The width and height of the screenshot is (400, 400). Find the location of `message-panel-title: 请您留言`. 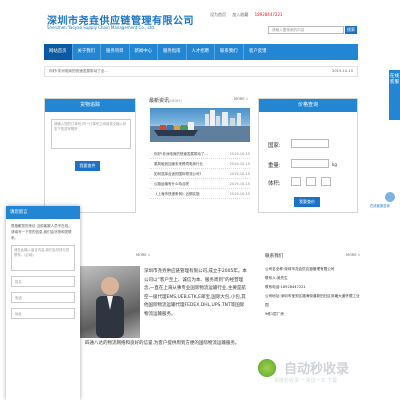

message-panel-title: 请您留言 is located at coordinates (43, 212).